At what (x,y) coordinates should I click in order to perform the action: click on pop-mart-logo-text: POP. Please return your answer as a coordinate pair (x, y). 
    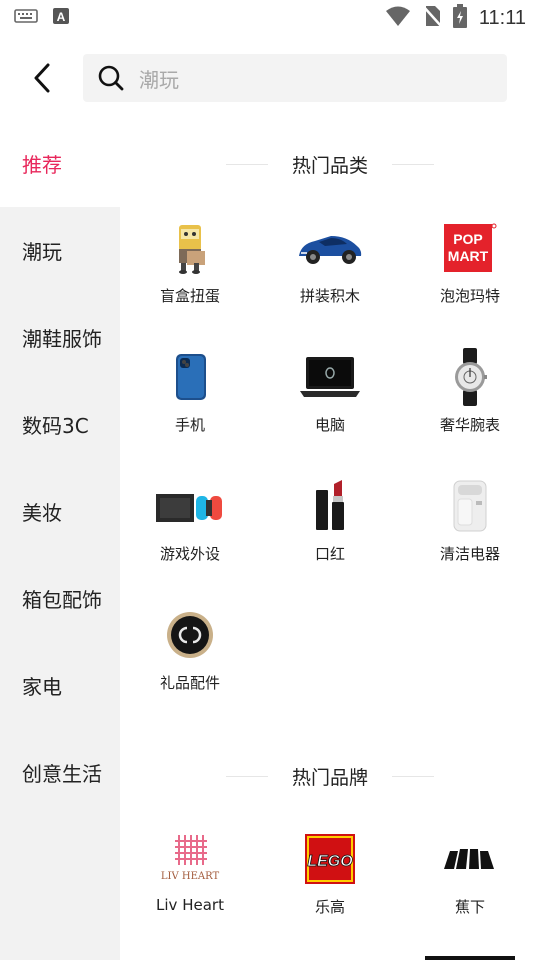
    Looking at the image, I should click on (468, 239).